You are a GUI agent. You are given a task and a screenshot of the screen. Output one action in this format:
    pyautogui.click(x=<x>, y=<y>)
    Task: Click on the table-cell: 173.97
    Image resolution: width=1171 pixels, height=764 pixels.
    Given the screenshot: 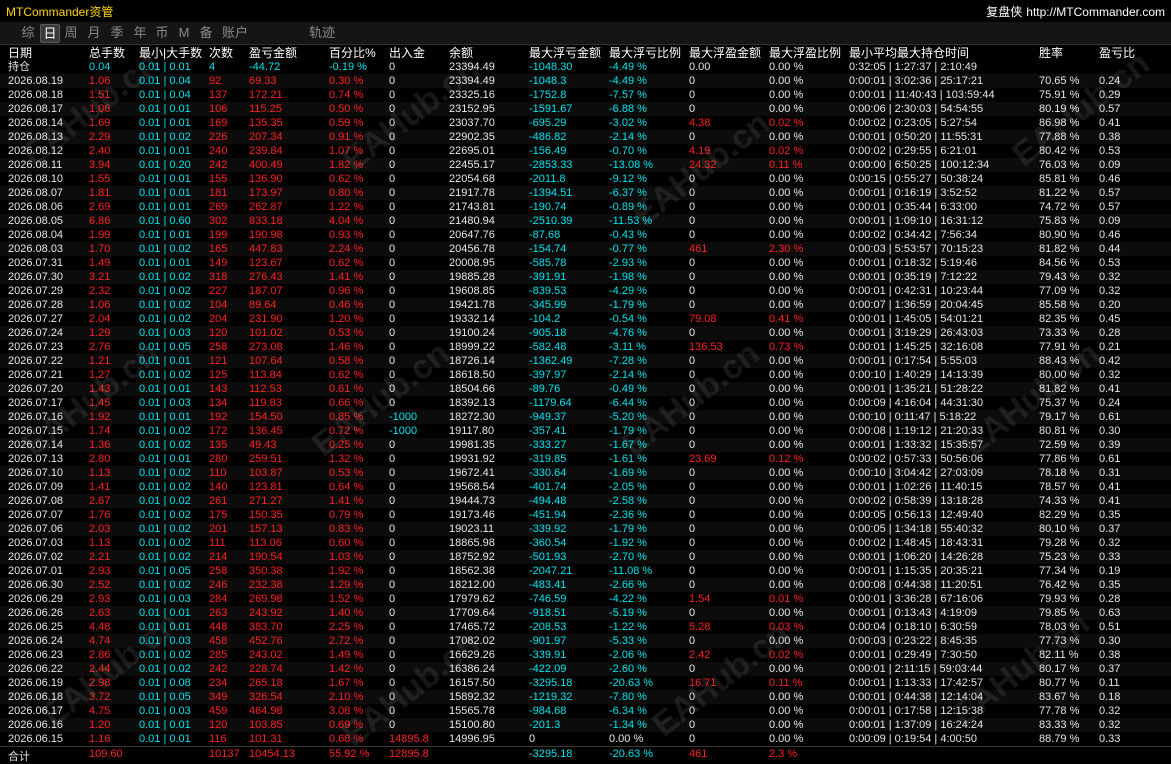 What is the action you would take?
    pyautogui.click(x=266, y=193)
    